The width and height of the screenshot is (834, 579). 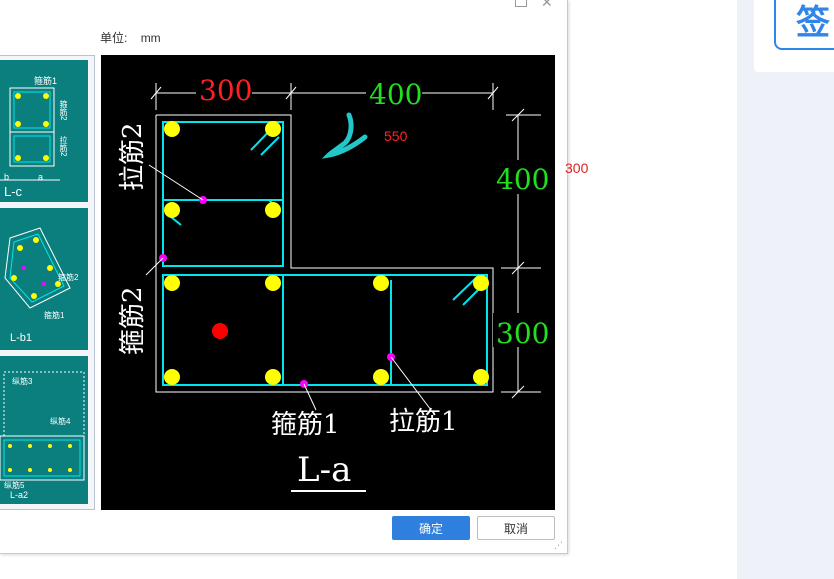 What do you see at coordinates (44, 279) in the screenshot?
I see `thumbnail-l-b1: 箍筋2 箍筋1 L-b1` at bounding box center [44, 279].